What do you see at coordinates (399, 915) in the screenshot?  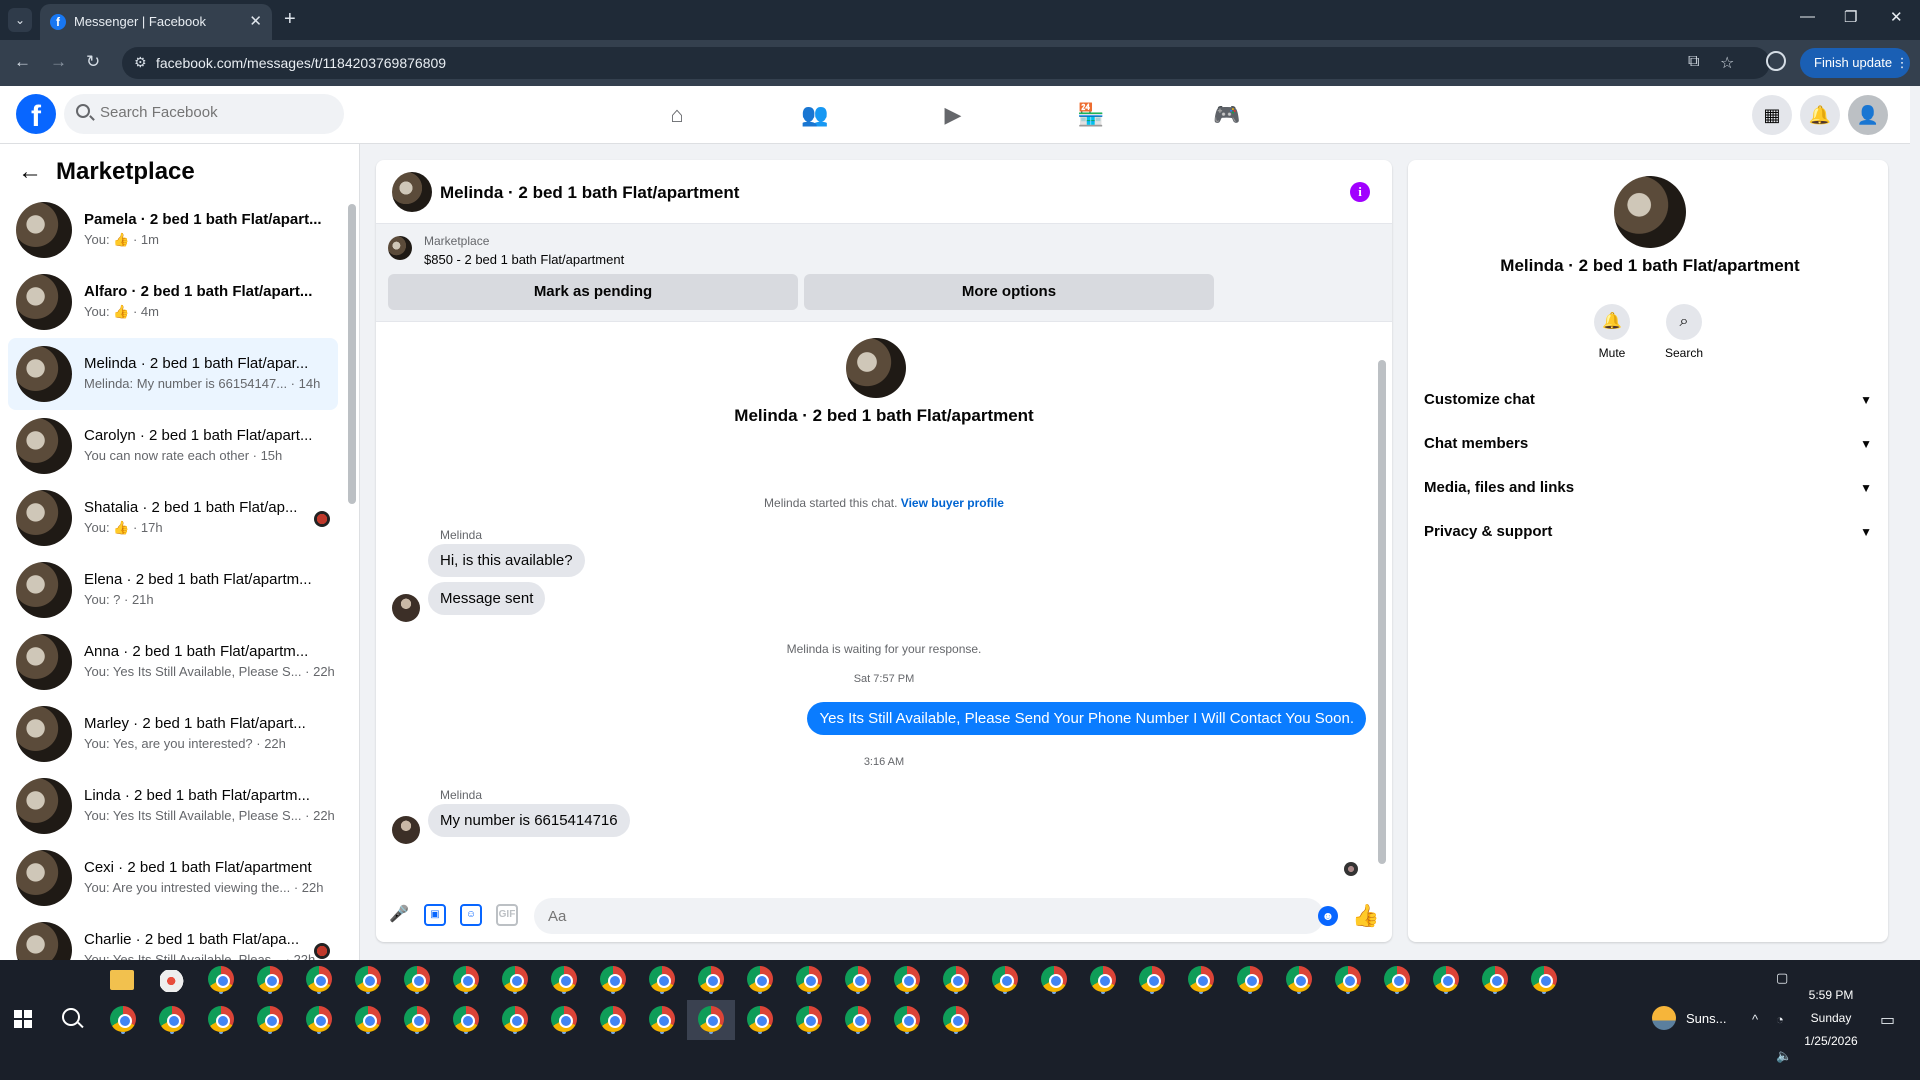 I see `microphone-icon: 🎤` at bounding box center [399, 915].